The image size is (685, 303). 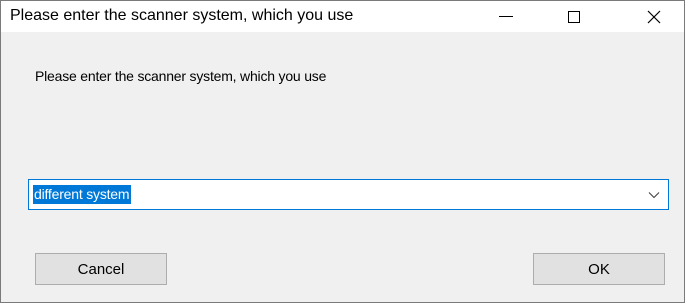 I want to click on dropdown-button, so click(x=654, y=194).